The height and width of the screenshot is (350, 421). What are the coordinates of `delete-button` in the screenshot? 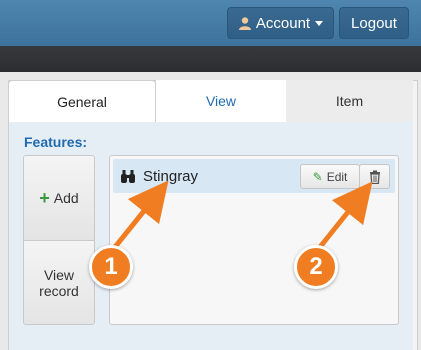 It's located at (374, 176).